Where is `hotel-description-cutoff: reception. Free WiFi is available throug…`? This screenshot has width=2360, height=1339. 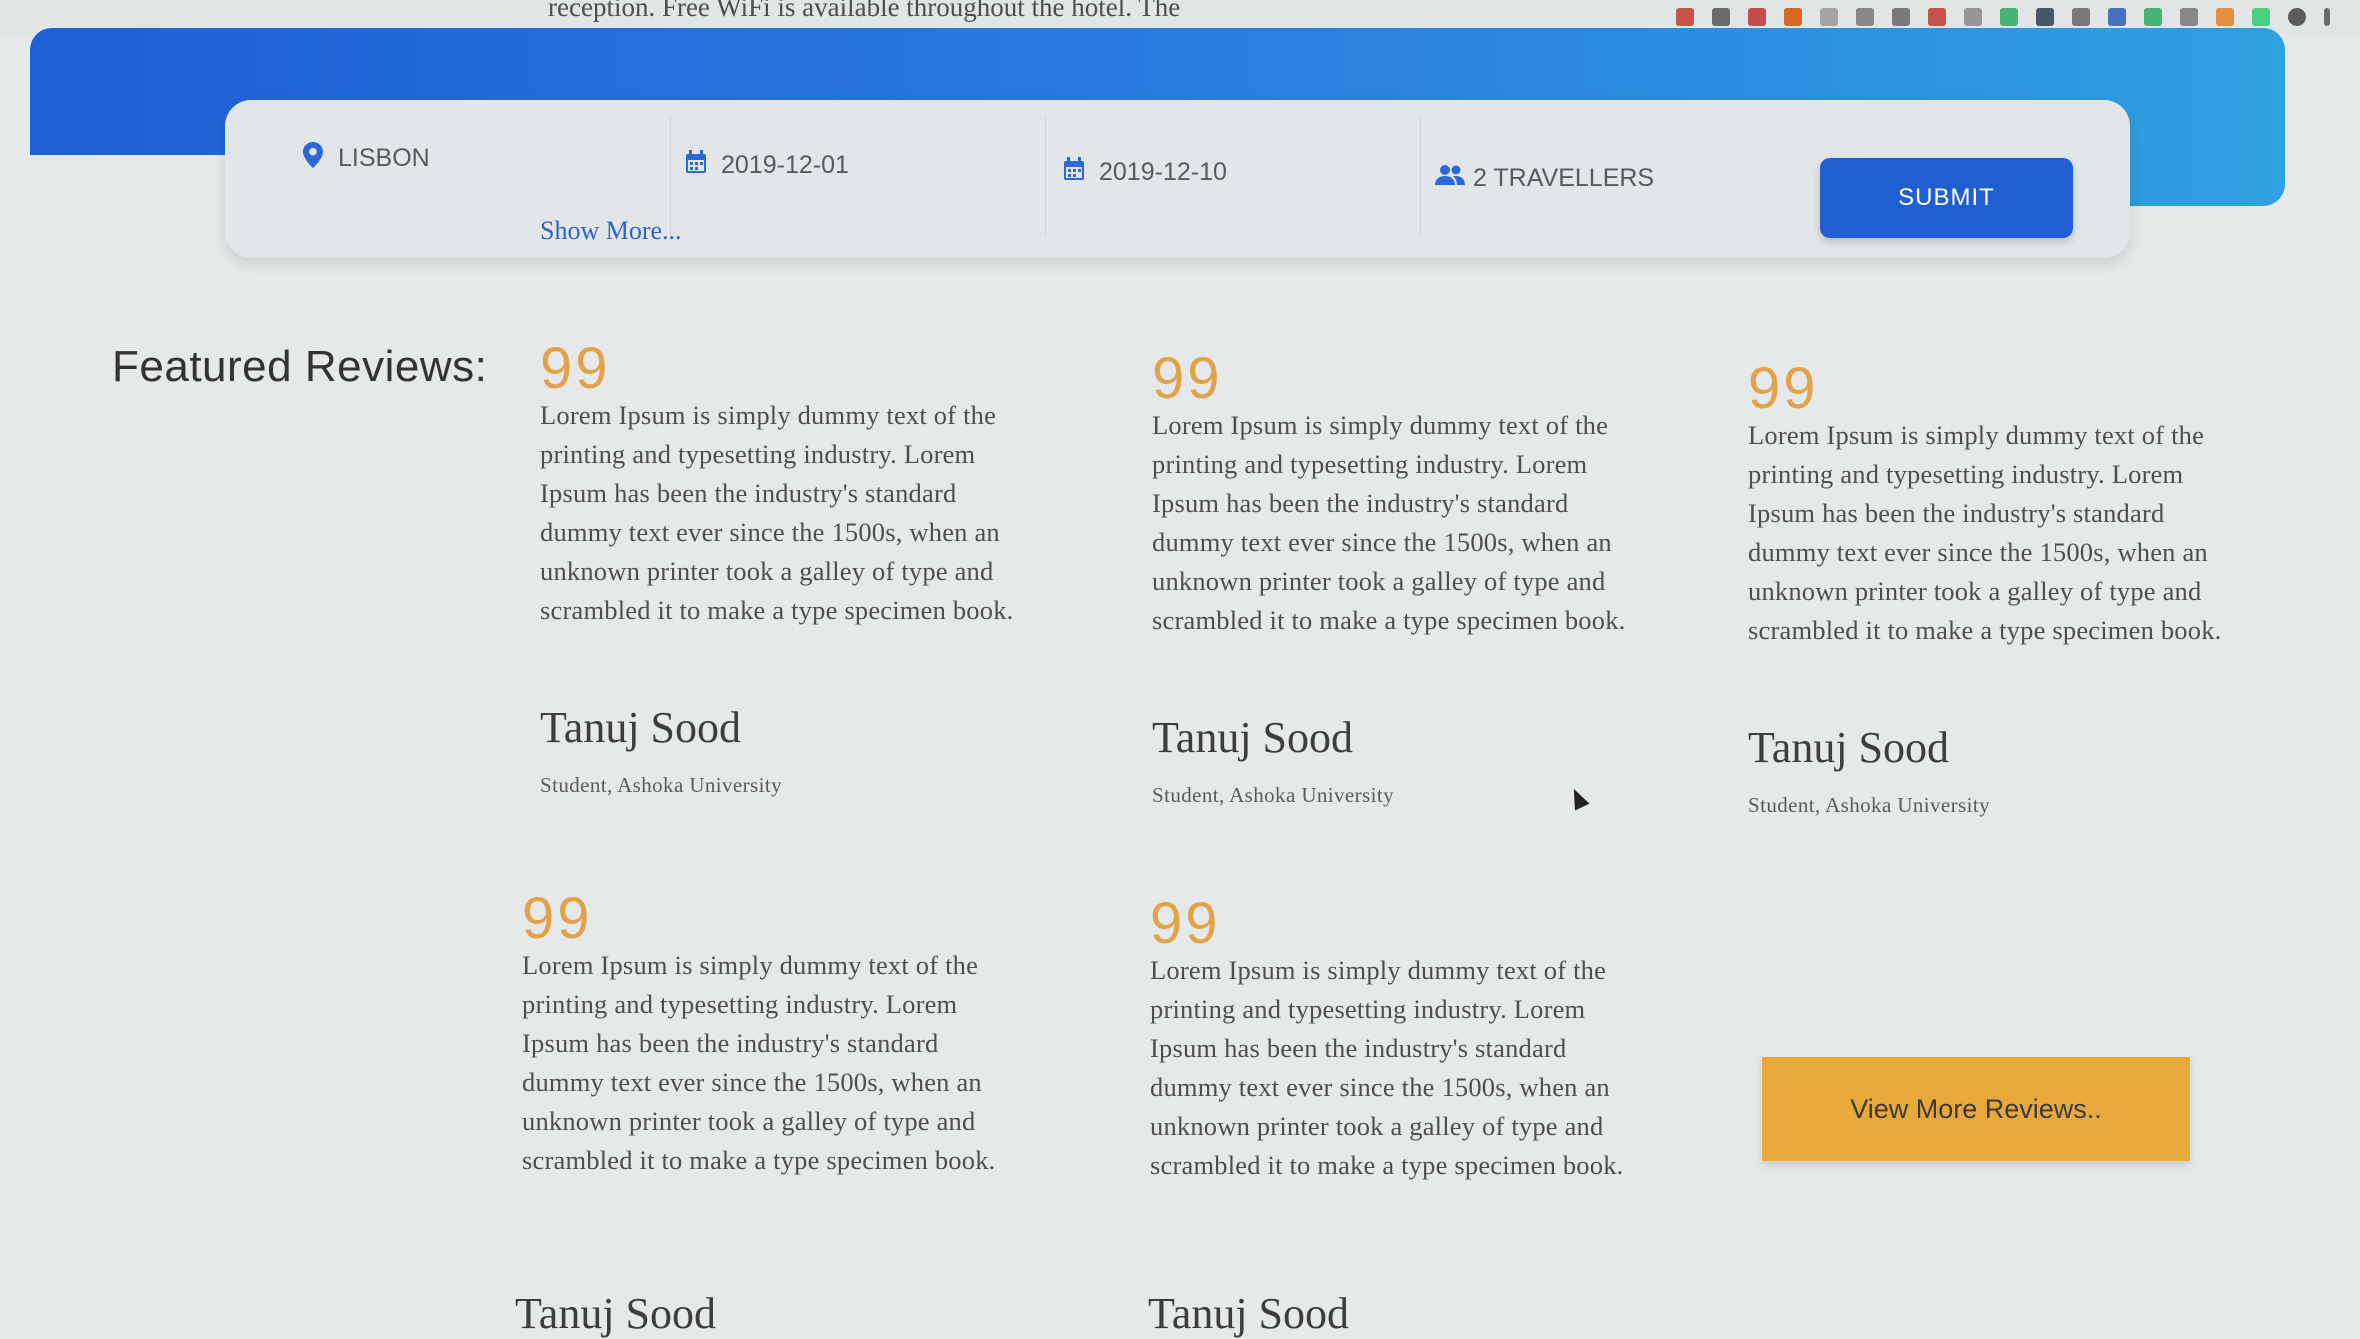 hotel-description-cutoff: reception. Free WiFi is available throug… is located at coordinates (864, 11).